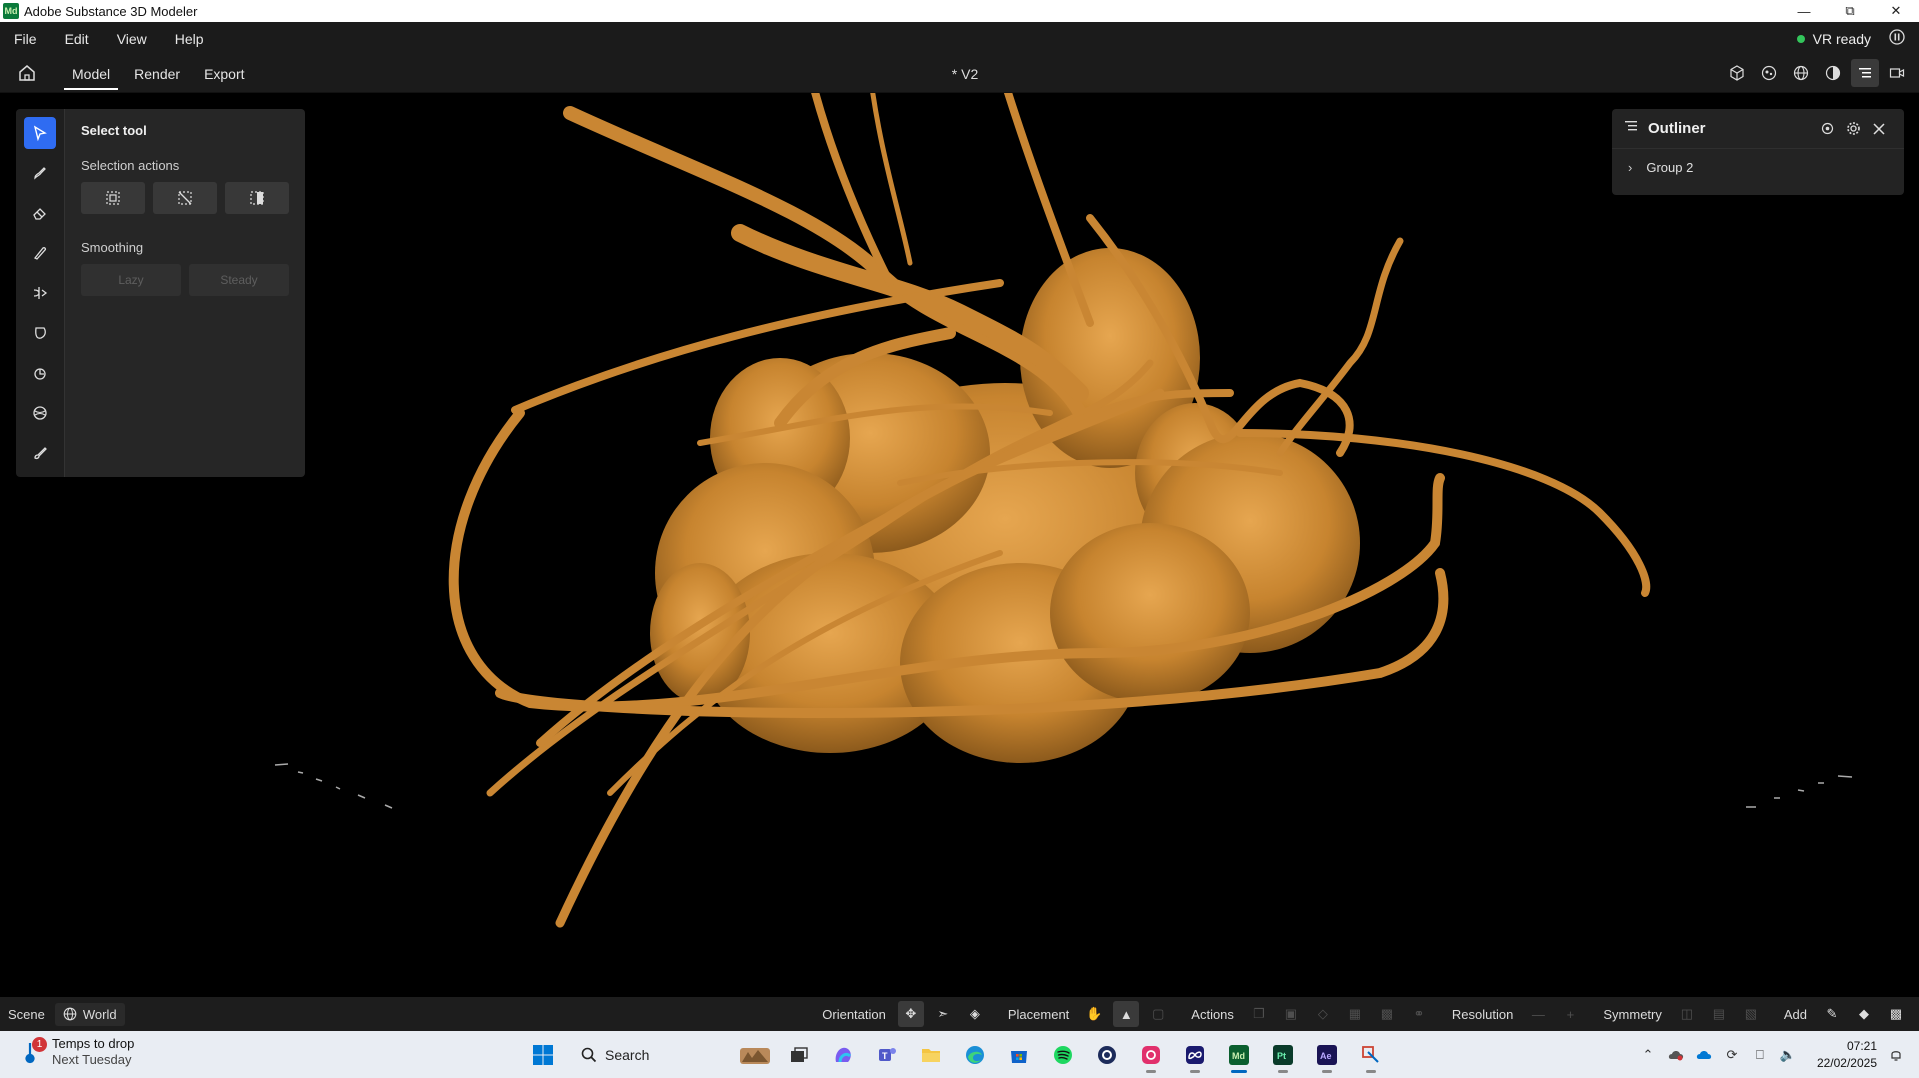 The image size is (1919, 1078). Describe the element at coordinates (1804, 11) in the screenshot. I see `minimize-button: —` at that location.